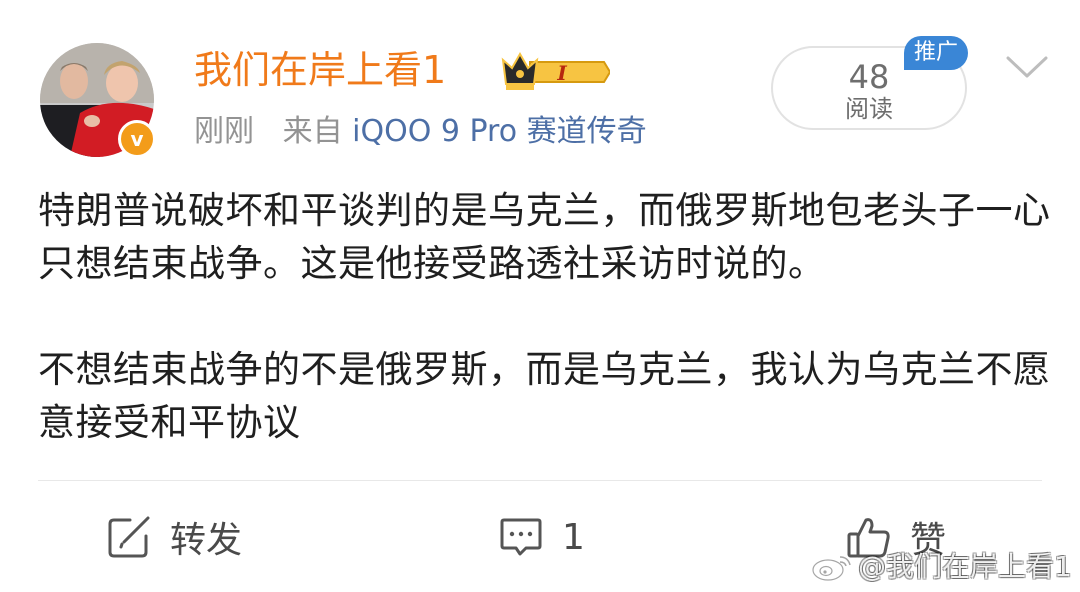  Describe the element at coordinates (869, 109) in the screenshot. I see `read-label: 阅读` at that location.